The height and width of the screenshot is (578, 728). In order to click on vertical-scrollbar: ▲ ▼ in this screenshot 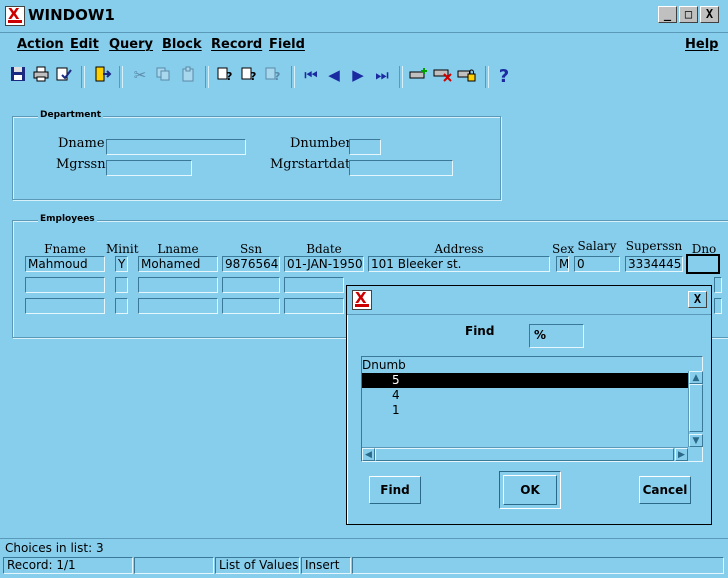, I will do `click(695, 409)`.